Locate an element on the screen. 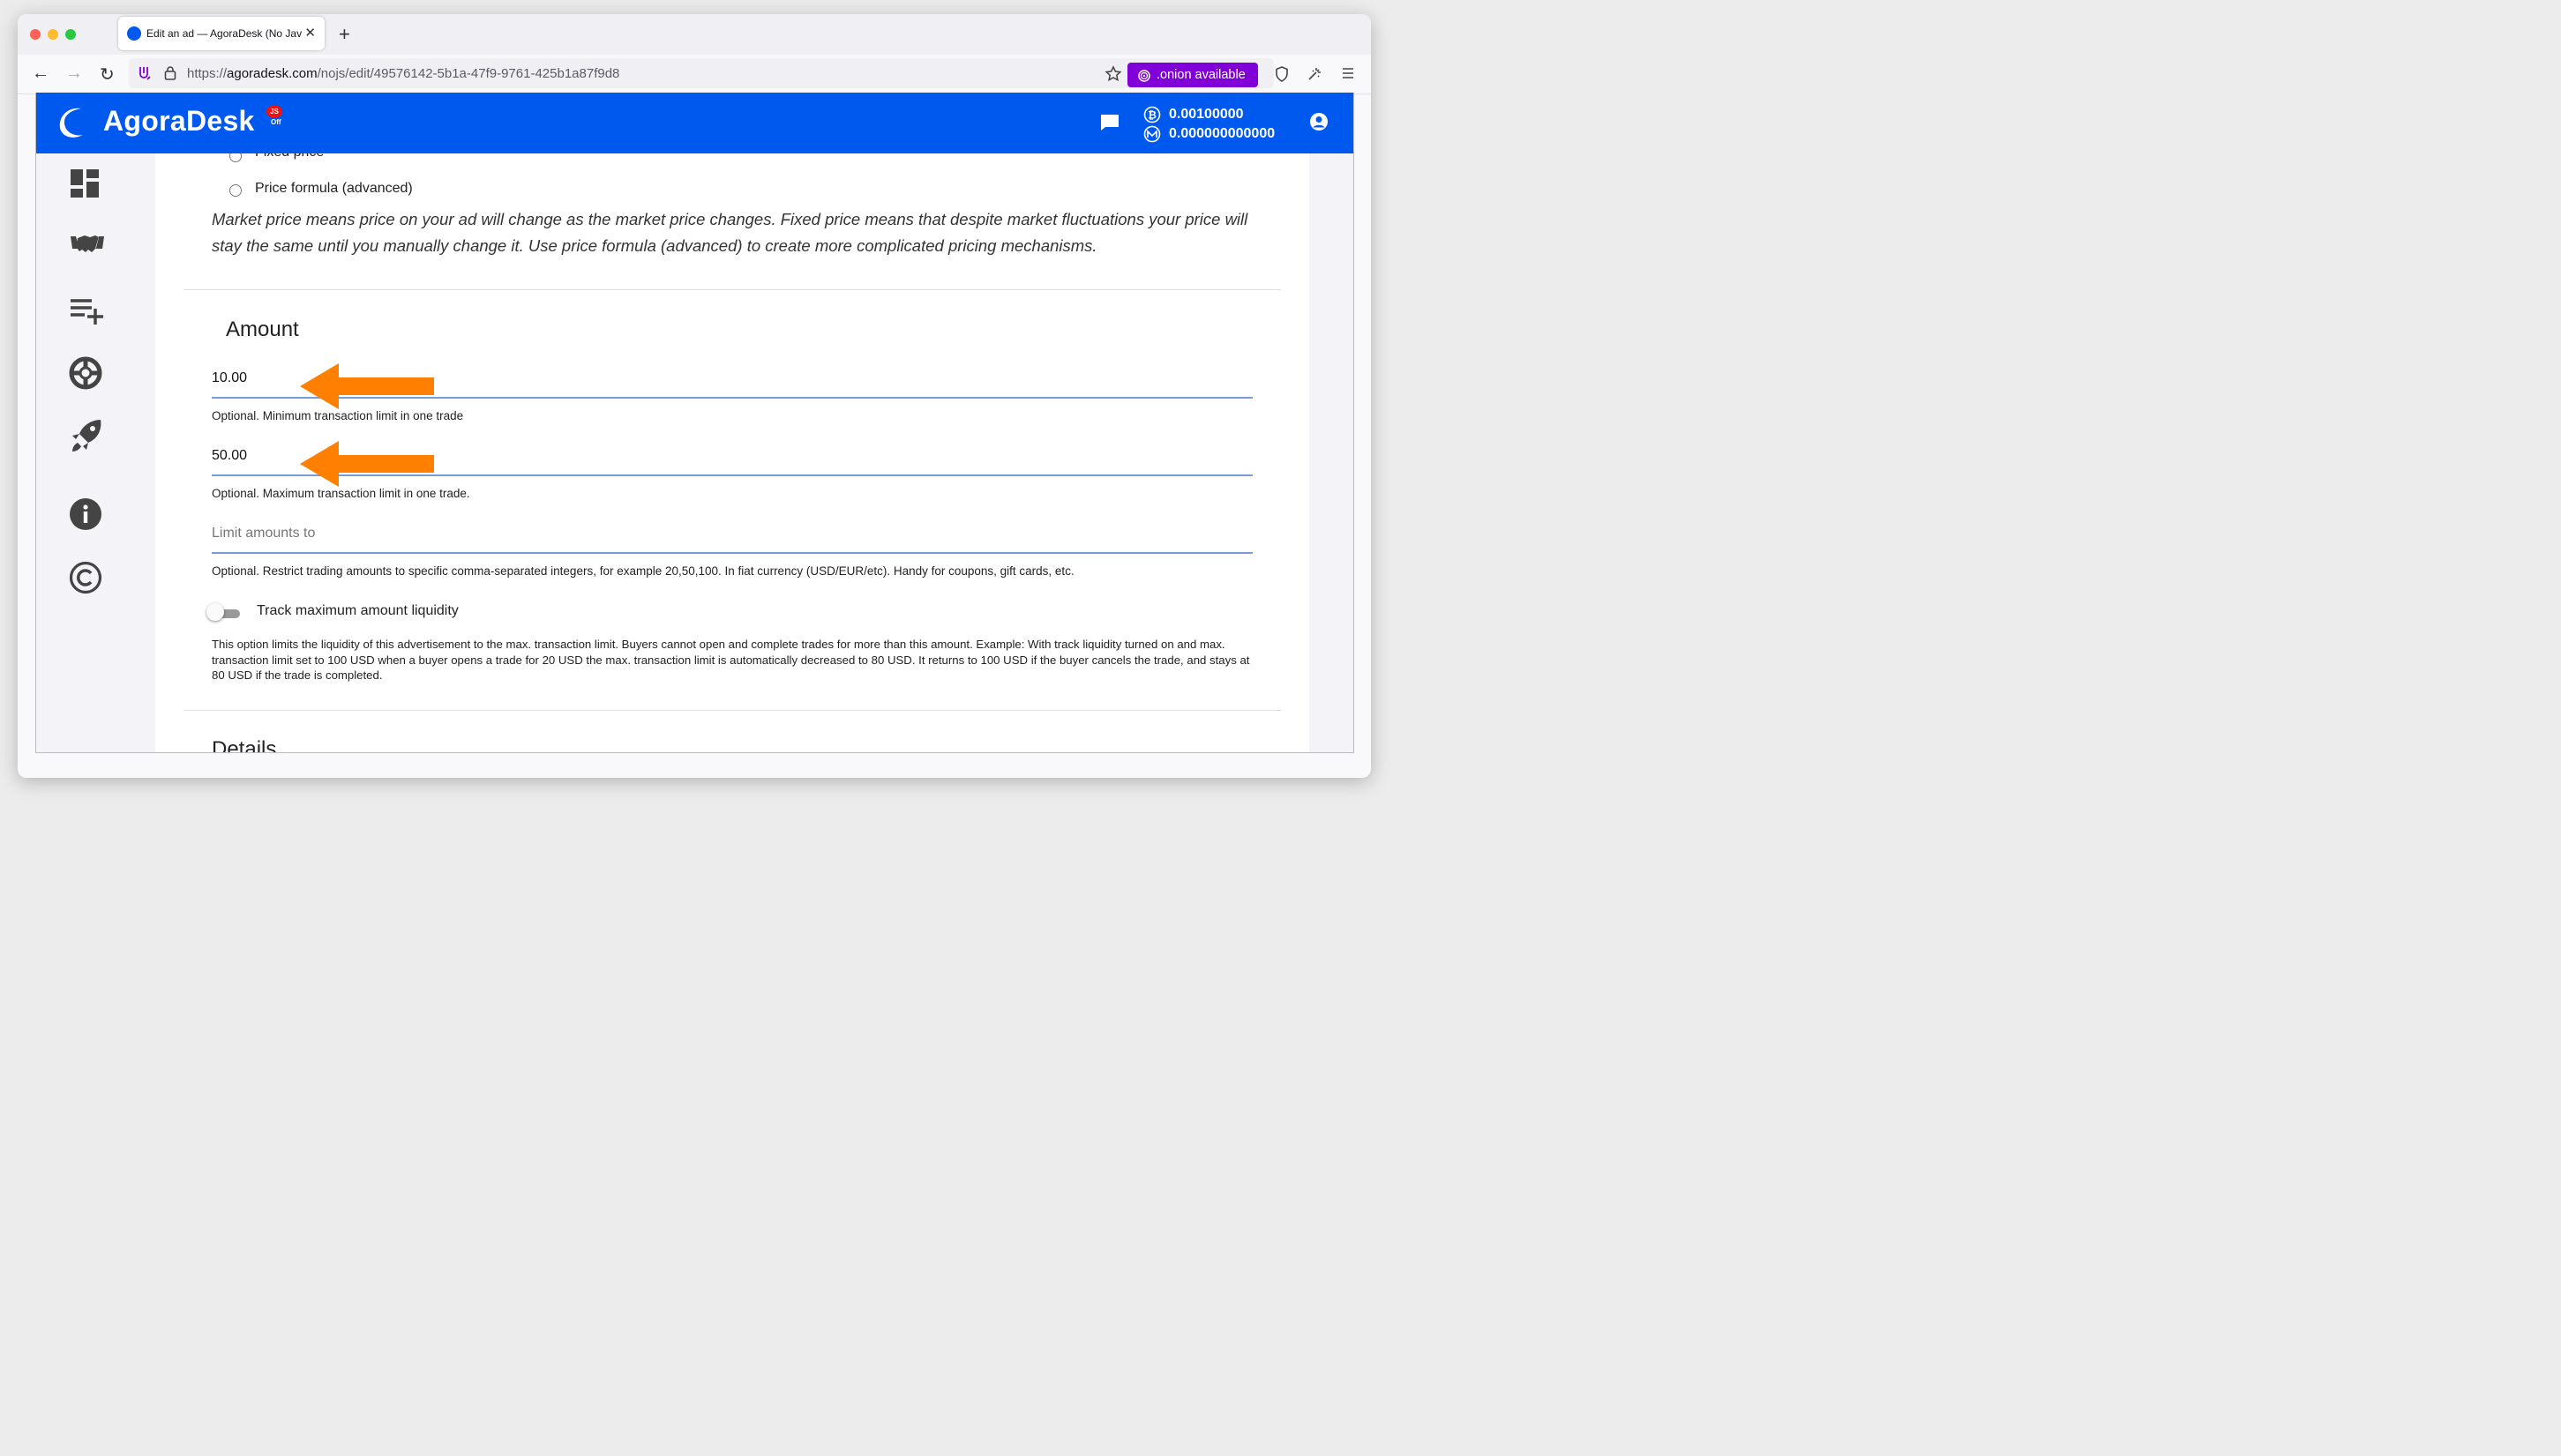 This screenshot has width=2561, height=1456. sidebar-item-boost is located at coordinates (86, 438).